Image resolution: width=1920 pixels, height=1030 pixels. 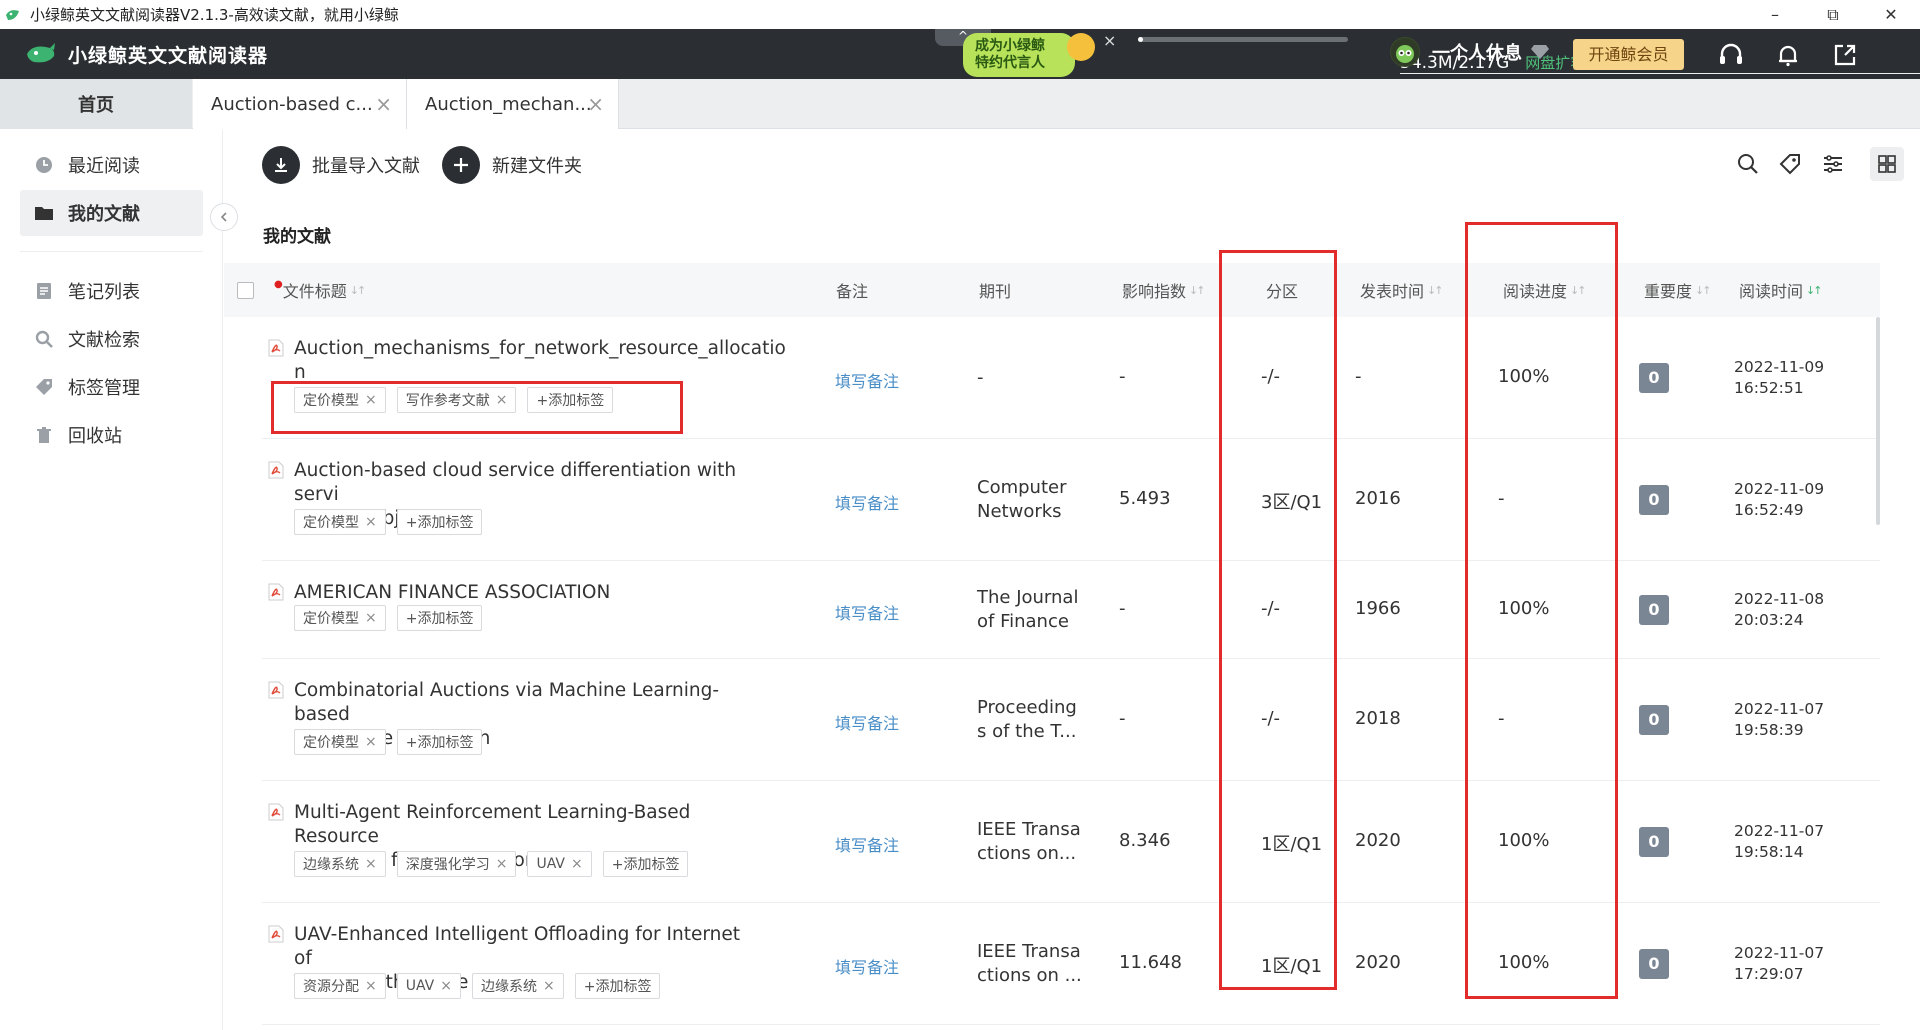 I want to click on tab-label: 首页, so click(x=96, y=105).